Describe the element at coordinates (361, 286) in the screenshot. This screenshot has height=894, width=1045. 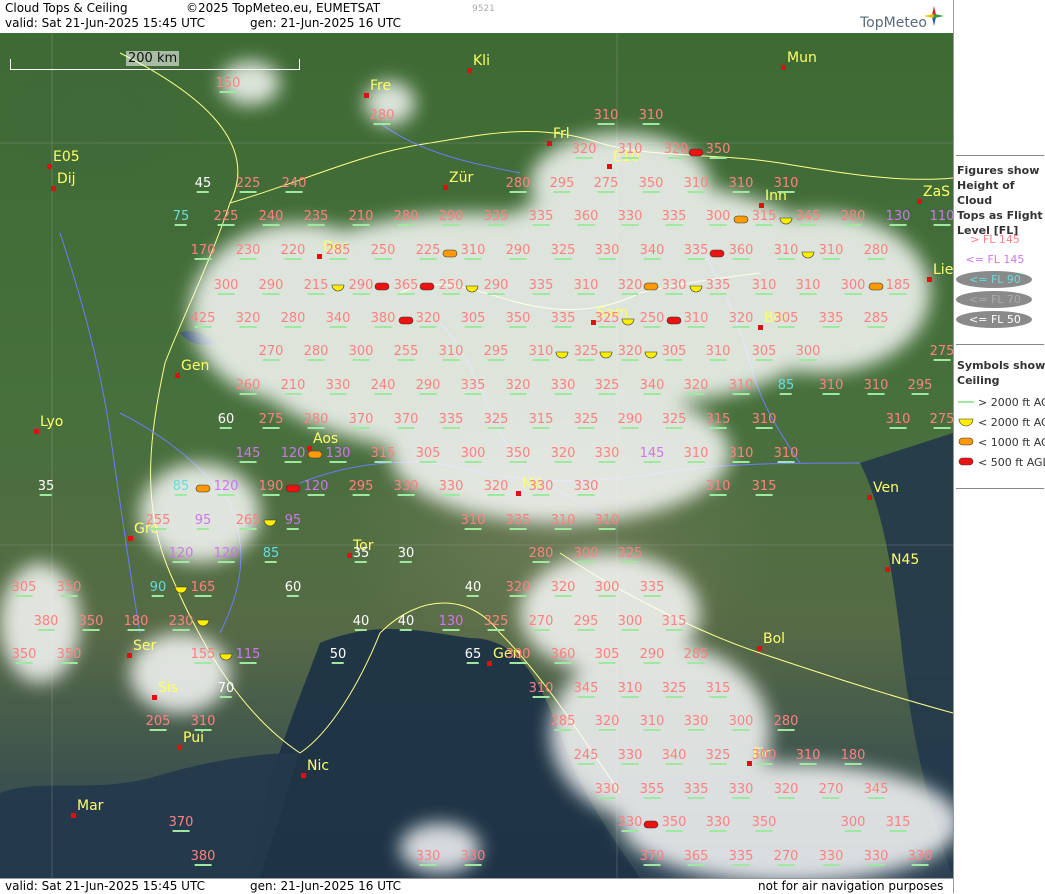
I see `cloud-top-label: 290` at that location.